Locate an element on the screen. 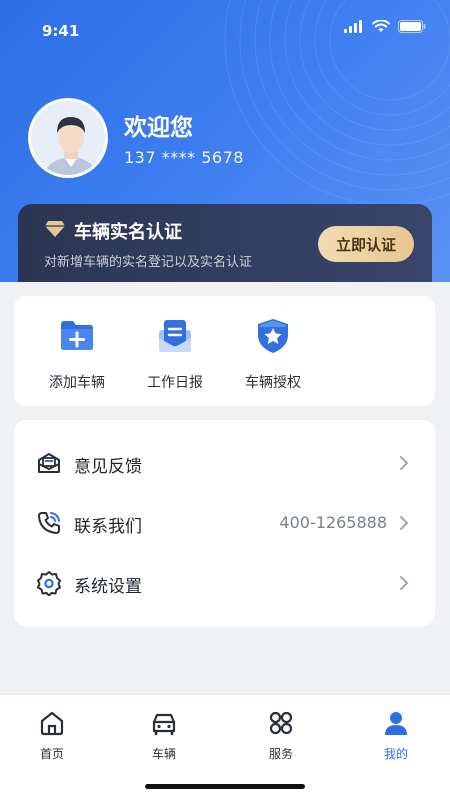 This screenshot has height=800, width=450. quick-action-label: 添加车辆 is located at coordinates (77, 383).